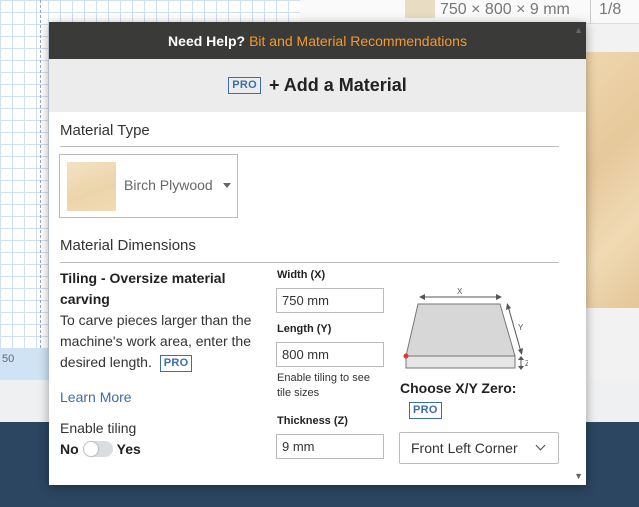 The height and width of the screenshot is (507, 639). I want to click on tiling-toggle-row: No Yes, so click(100, 449).